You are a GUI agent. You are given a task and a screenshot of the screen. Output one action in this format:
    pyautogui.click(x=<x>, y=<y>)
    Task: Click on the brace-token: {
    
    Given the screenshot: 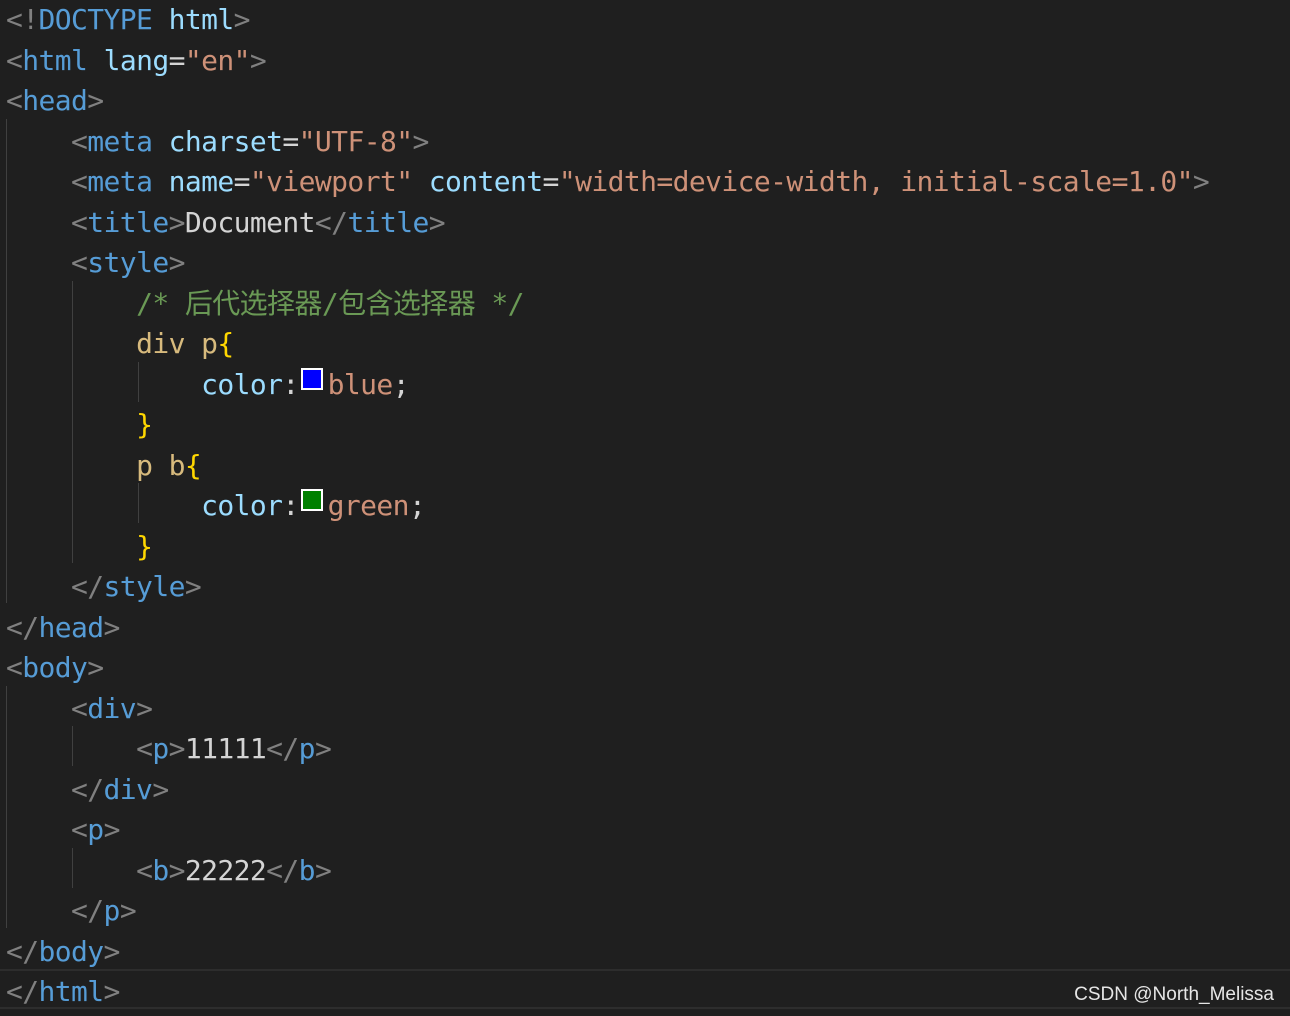 What is the action you would take?
    pyautogui.click(x=225, y=343)
    